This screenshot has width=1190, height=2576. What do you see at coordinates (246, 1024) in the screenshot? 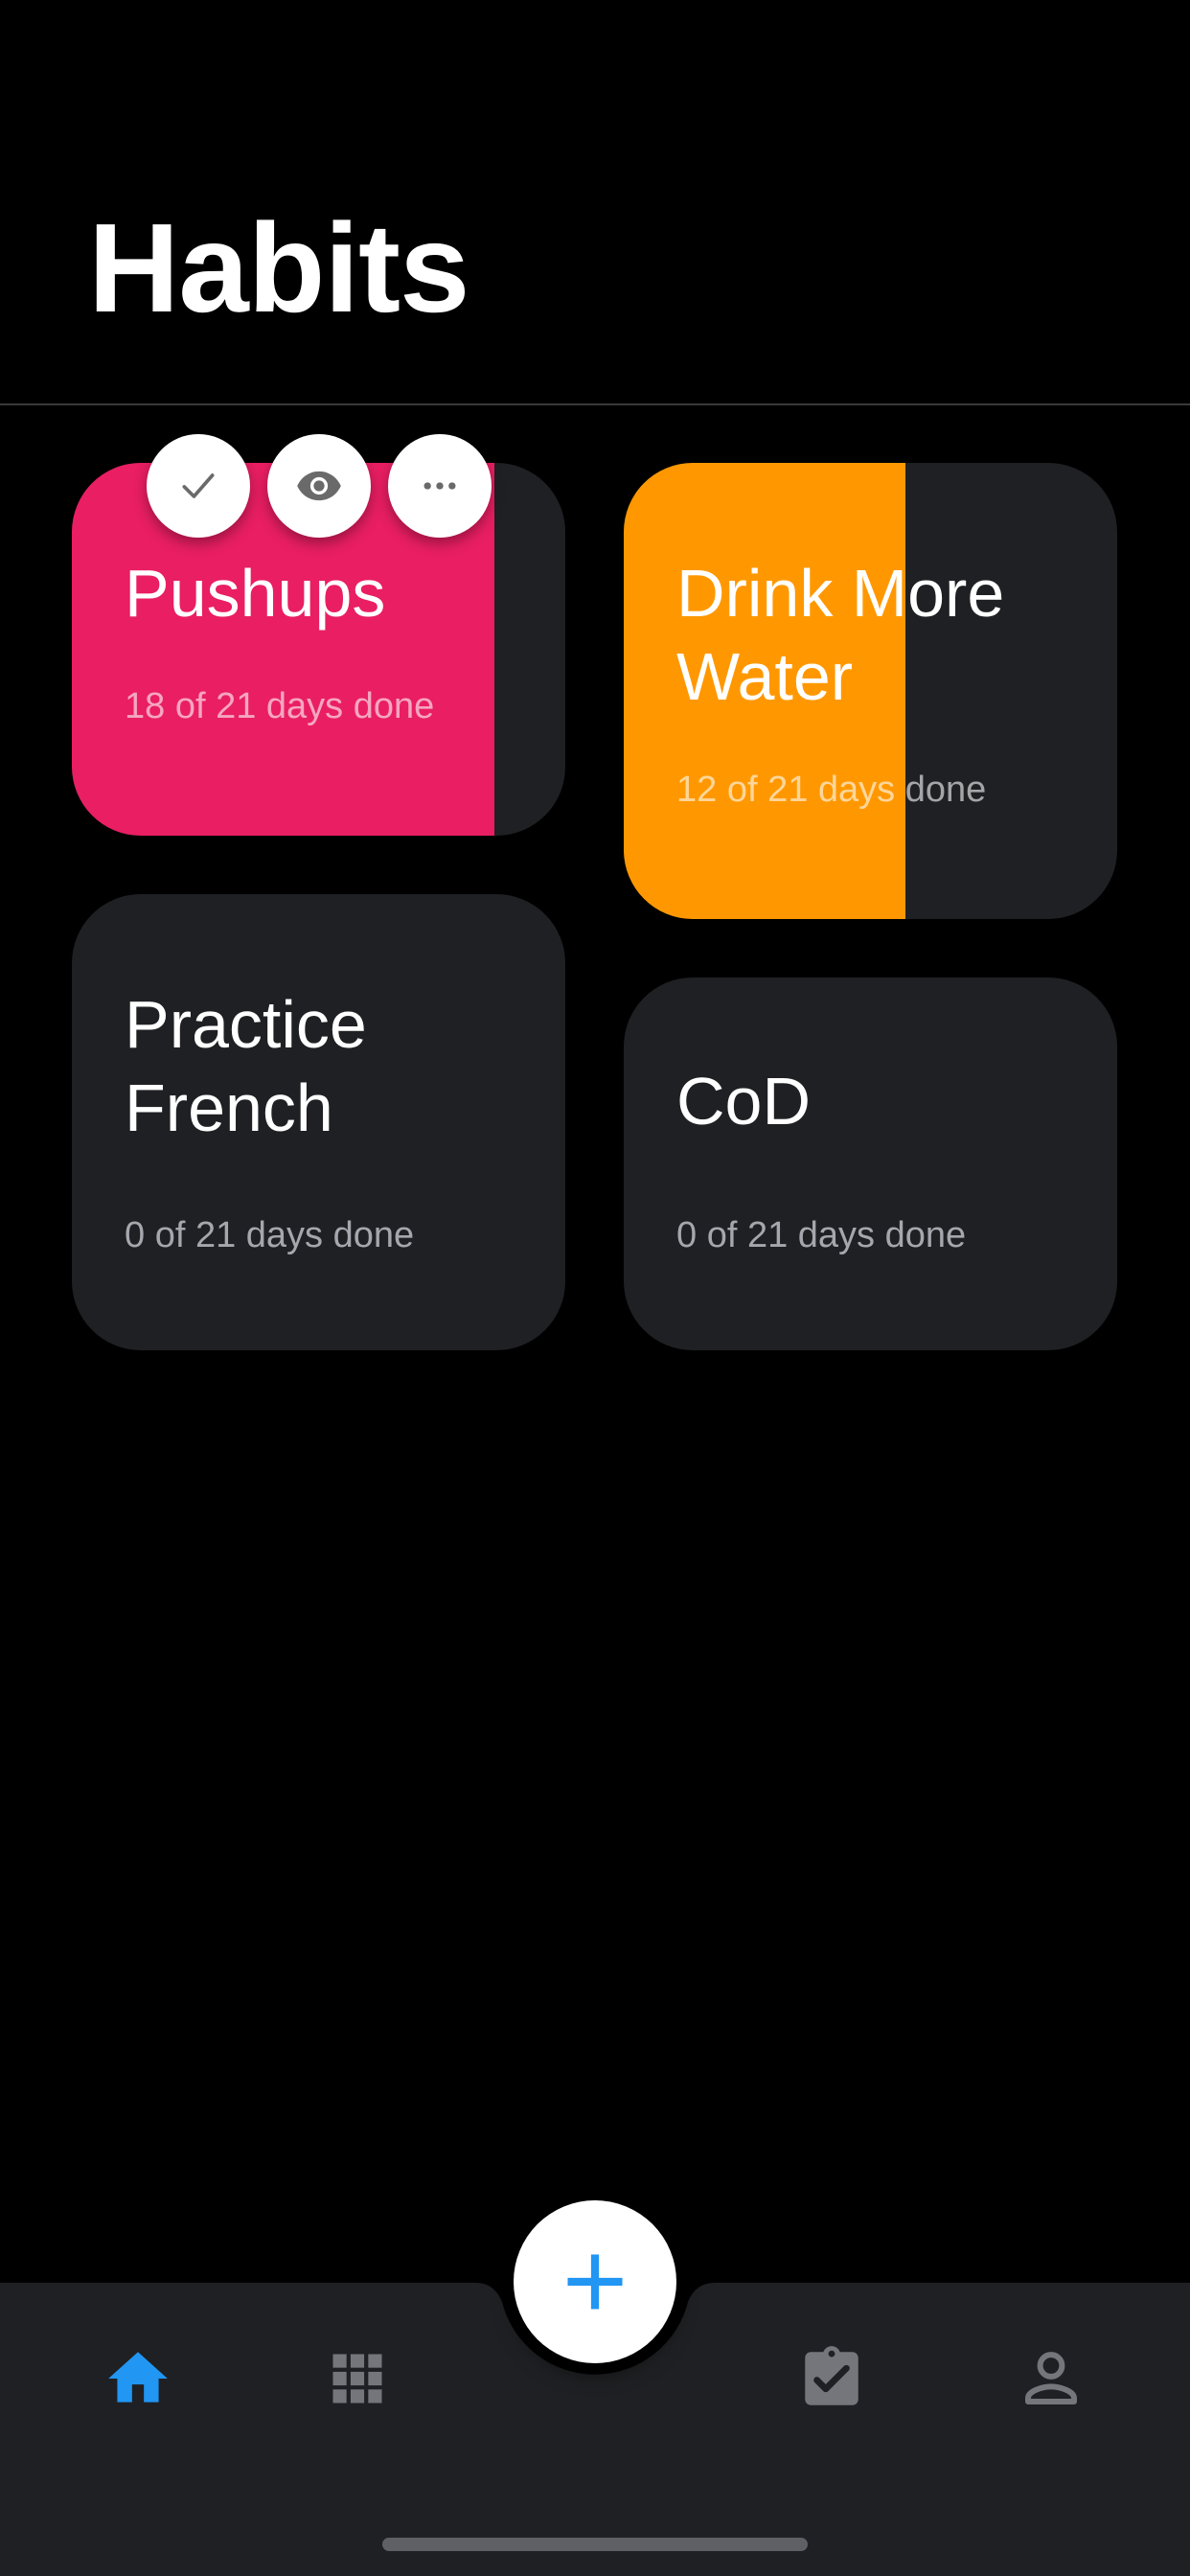
I see `habit-title-line: Practice` at bounding box center [246, 1024].